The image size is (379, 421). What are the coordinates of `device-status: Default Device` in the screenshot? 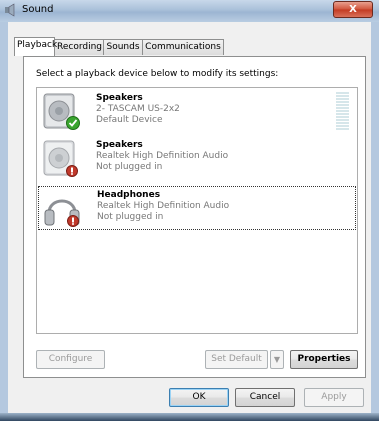 It's located at (129, 120).